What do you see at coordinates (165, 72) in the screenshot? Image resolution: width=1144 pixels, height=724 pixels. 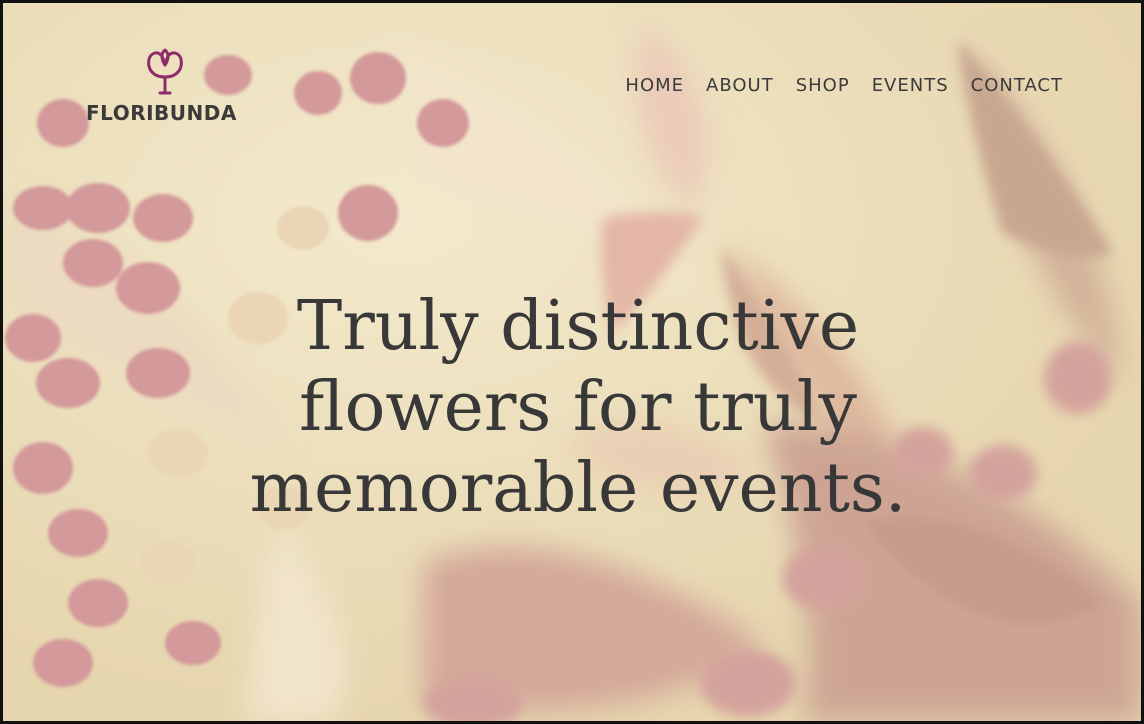 I see `flower-bud-logo-icon` at bounding box center [165, 72].